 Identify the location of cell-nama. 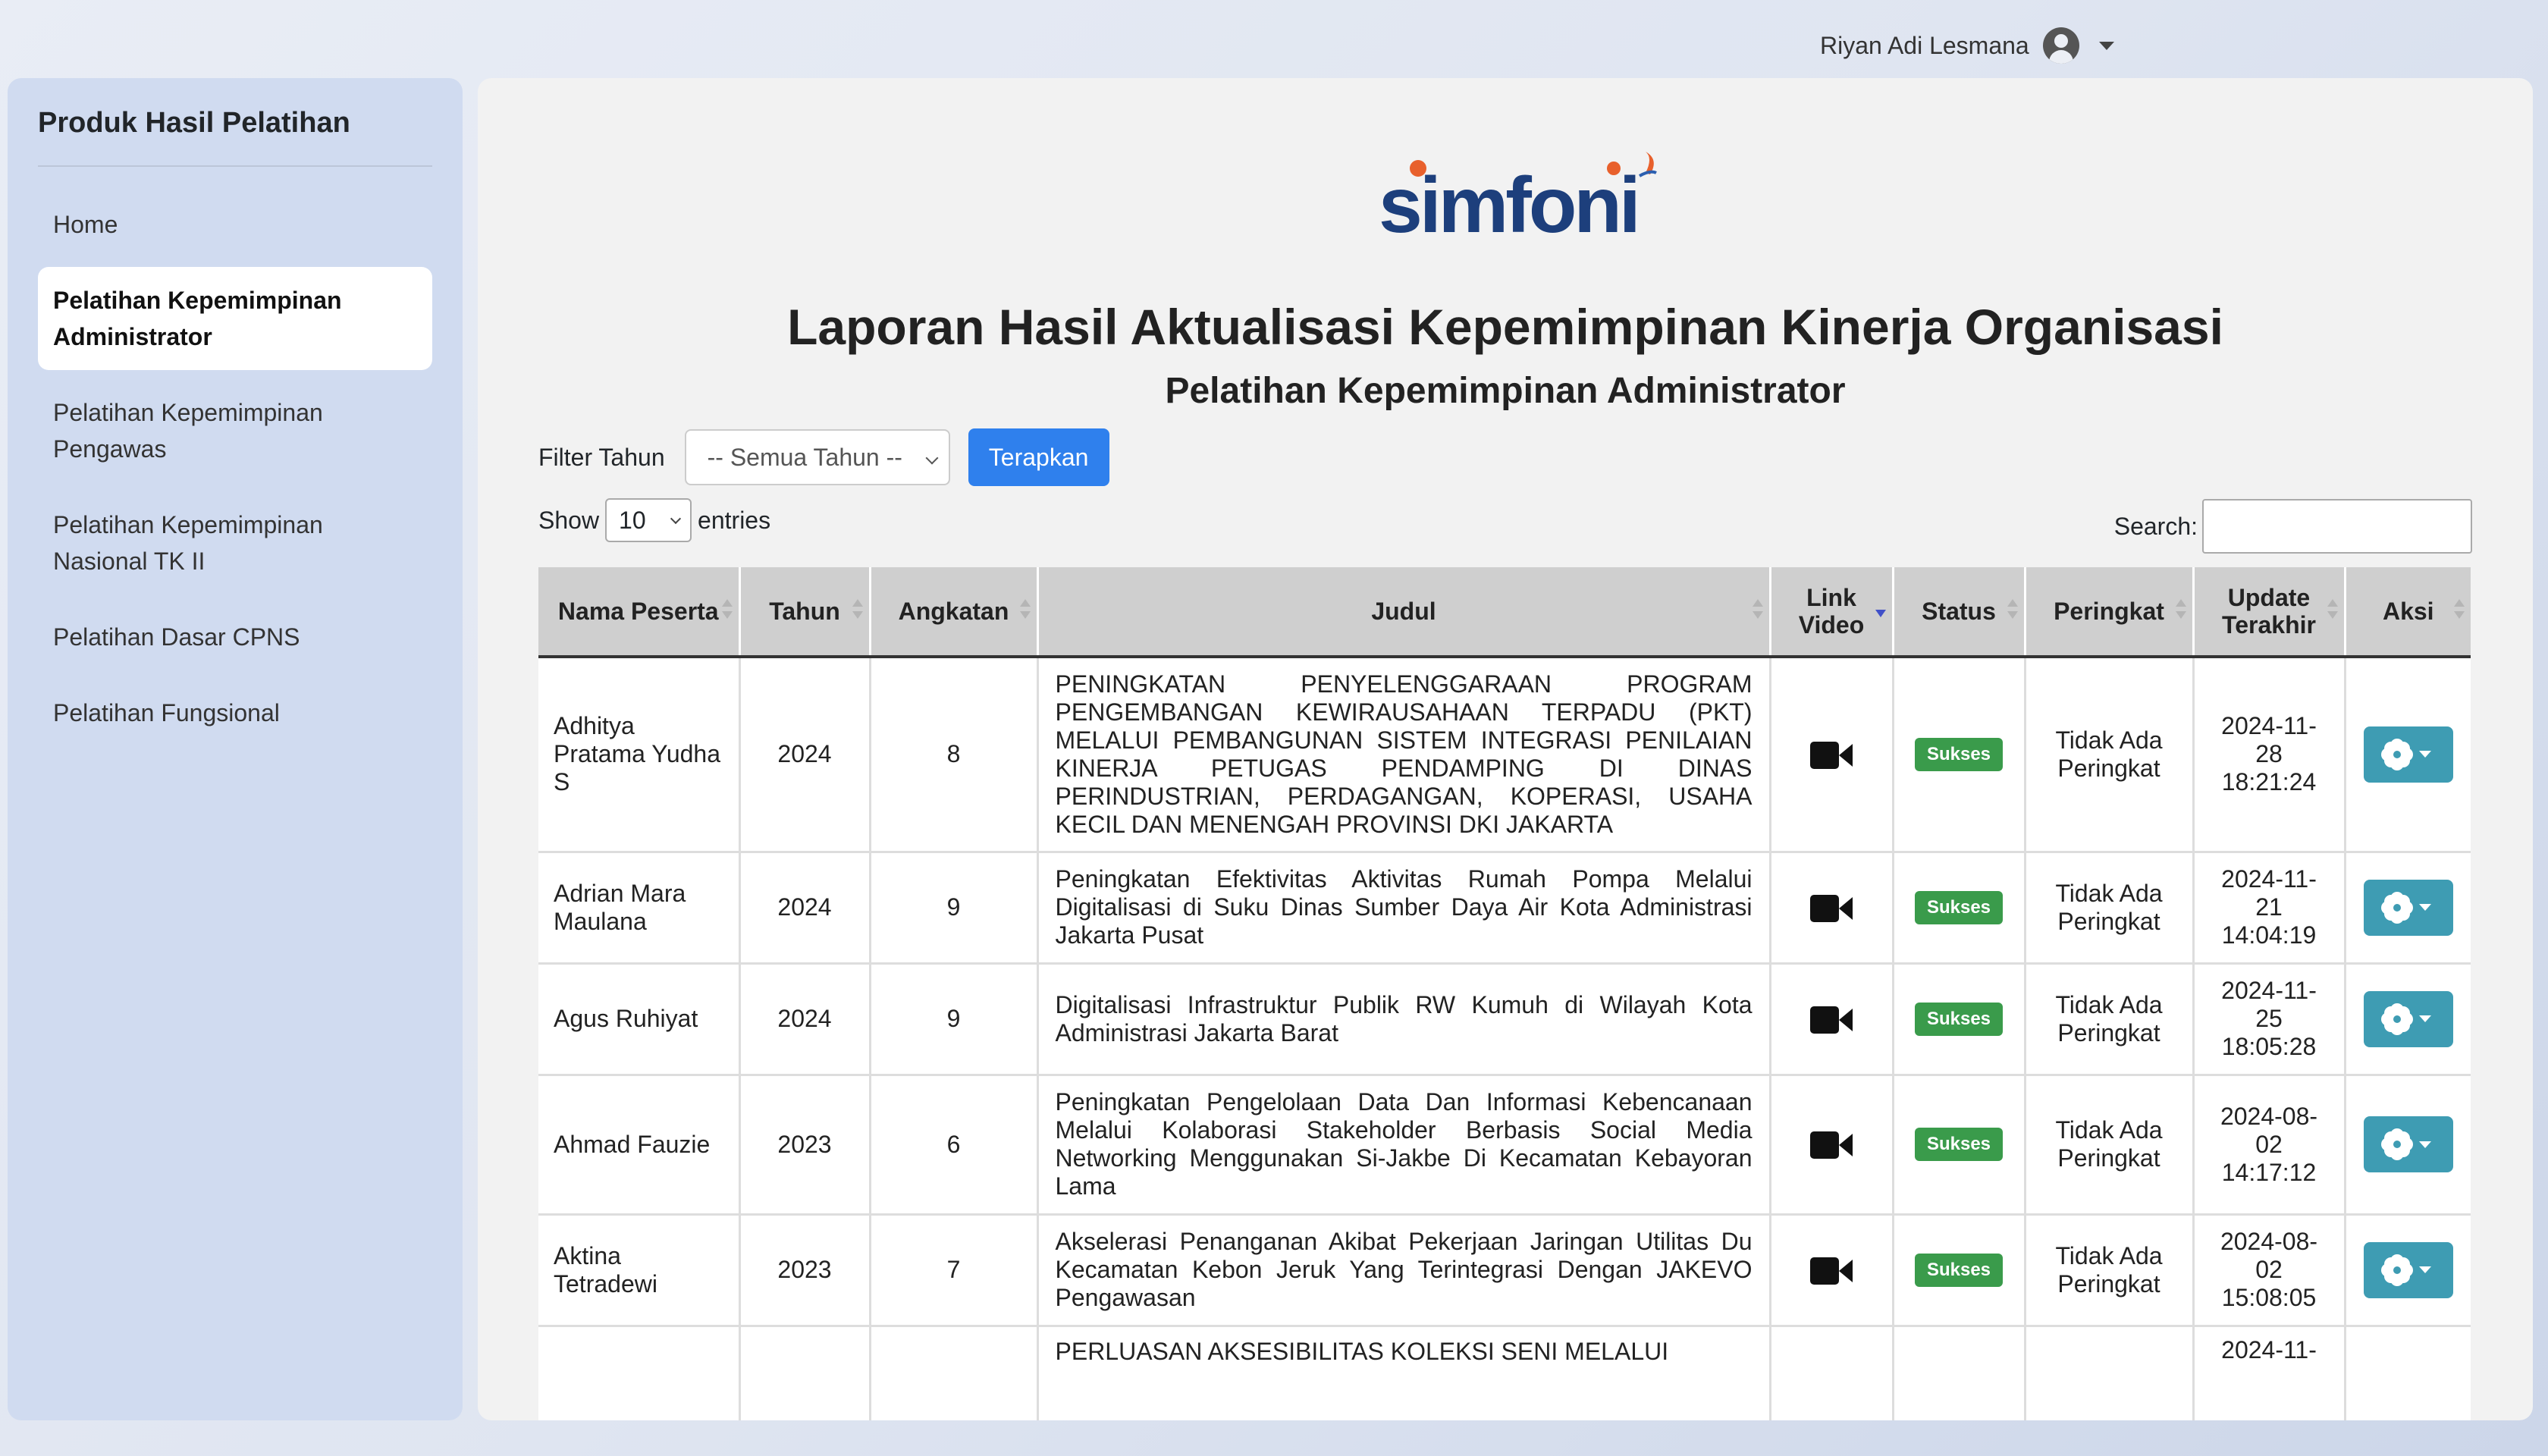
(639, 1373).